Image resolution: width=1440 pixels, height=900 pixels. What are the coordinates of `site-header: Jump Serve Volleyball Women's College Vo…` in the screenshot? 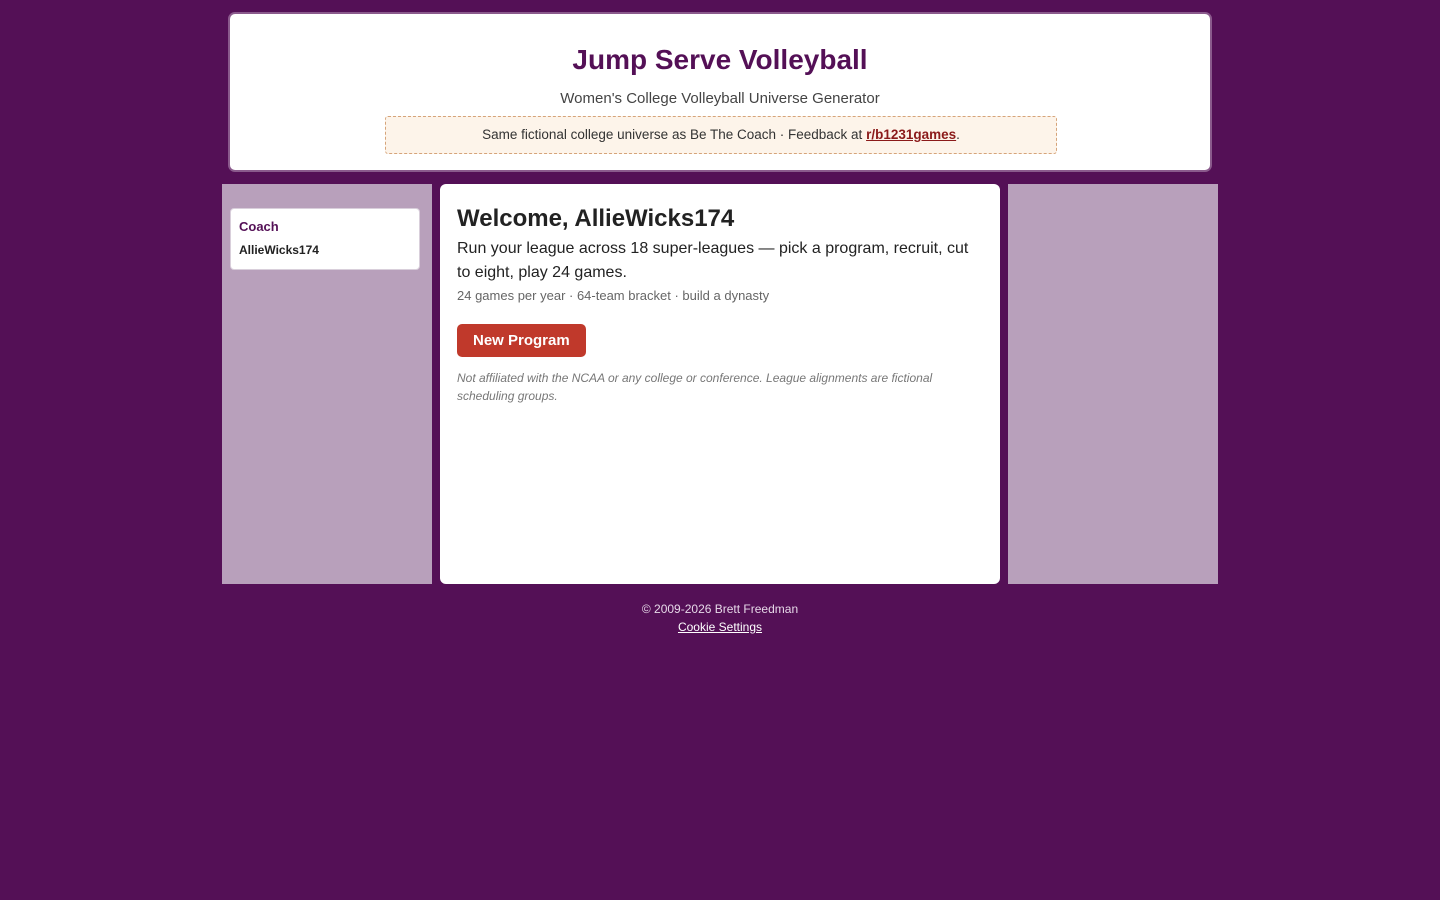 It's located at (720, 92).